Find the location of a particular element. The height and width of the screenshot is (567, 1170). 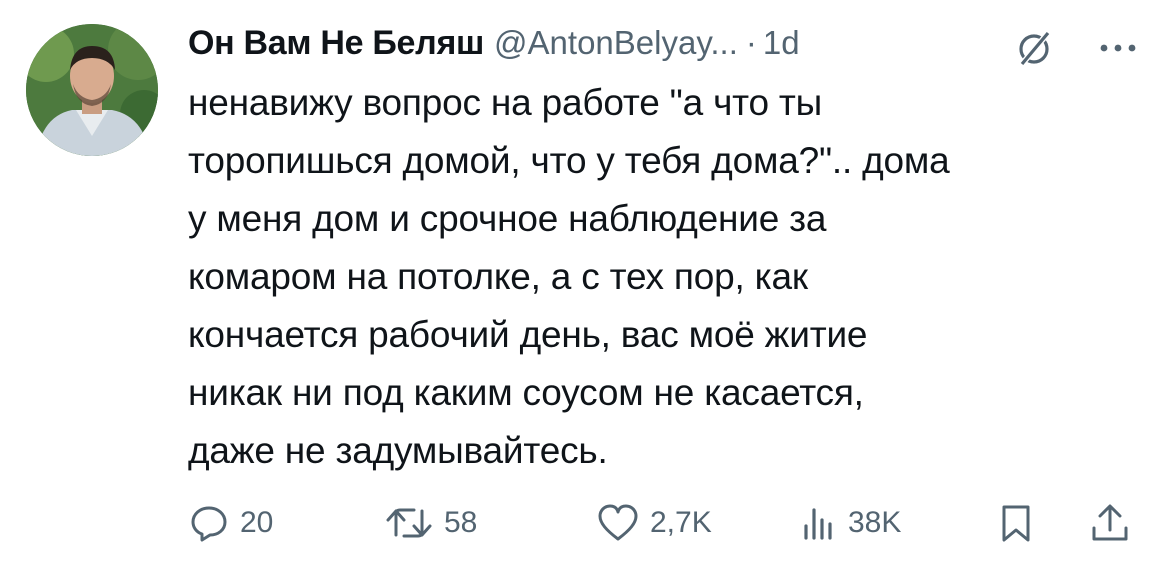

reply-button: 20 is located at coordinates (230, 523).